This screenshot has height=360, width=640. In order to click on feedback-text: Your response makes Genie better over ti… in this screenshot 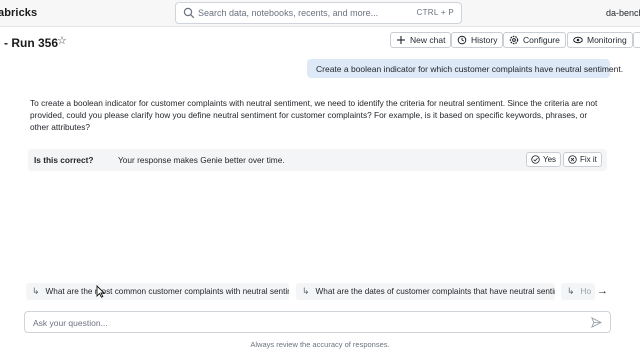, I will do `click(201, 160)`.